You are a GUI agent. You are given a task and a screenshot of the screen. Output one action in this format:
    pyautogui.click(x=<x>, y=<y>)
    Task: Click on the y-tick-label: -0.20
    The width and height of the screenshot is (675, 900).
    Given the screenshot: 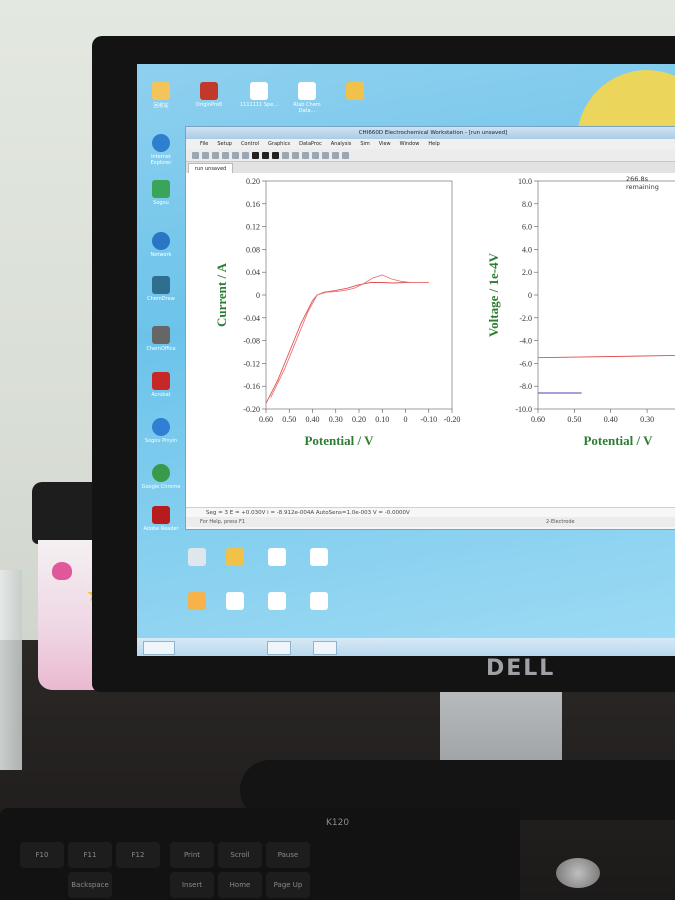 What is the action you would take?
    pyautogui.click(x=251, y=409)
    